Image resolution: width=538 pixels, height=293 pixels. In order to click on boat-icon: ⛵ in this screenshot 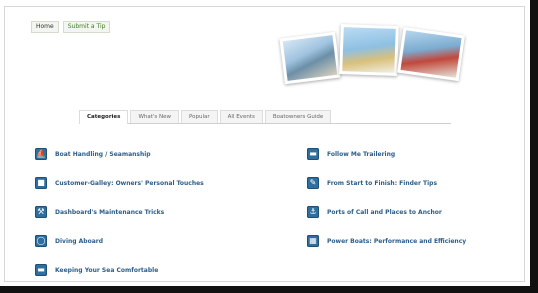, I will do `click(41, 154)`.